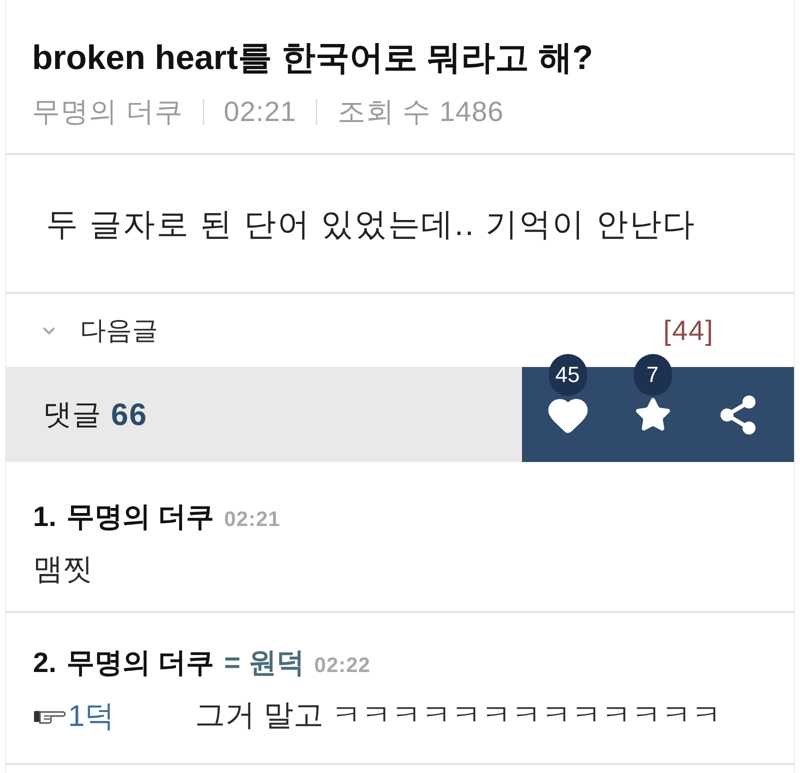  What do you see at coordinates (50, 716) in the screenshot?
I see `pointing-hand-icon` at bounding box center [50, 716].